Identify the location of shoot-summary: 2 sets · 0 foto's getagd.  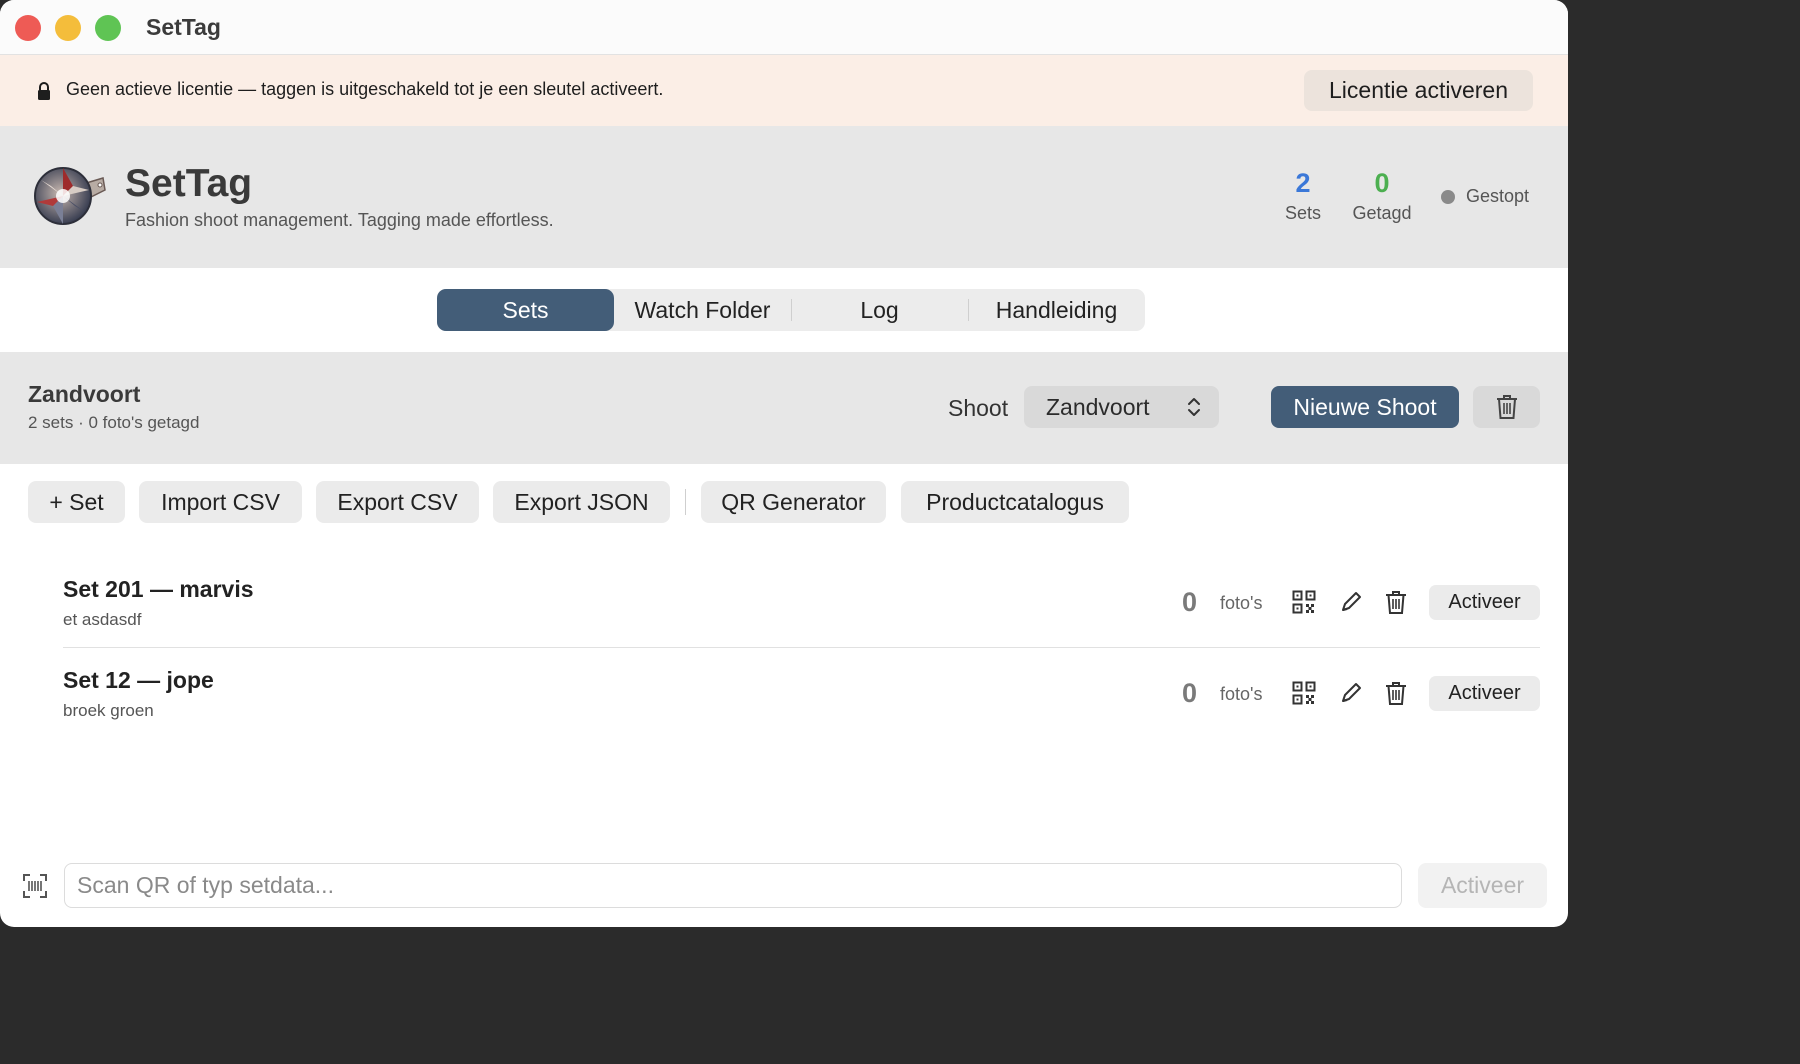
(114, 422).